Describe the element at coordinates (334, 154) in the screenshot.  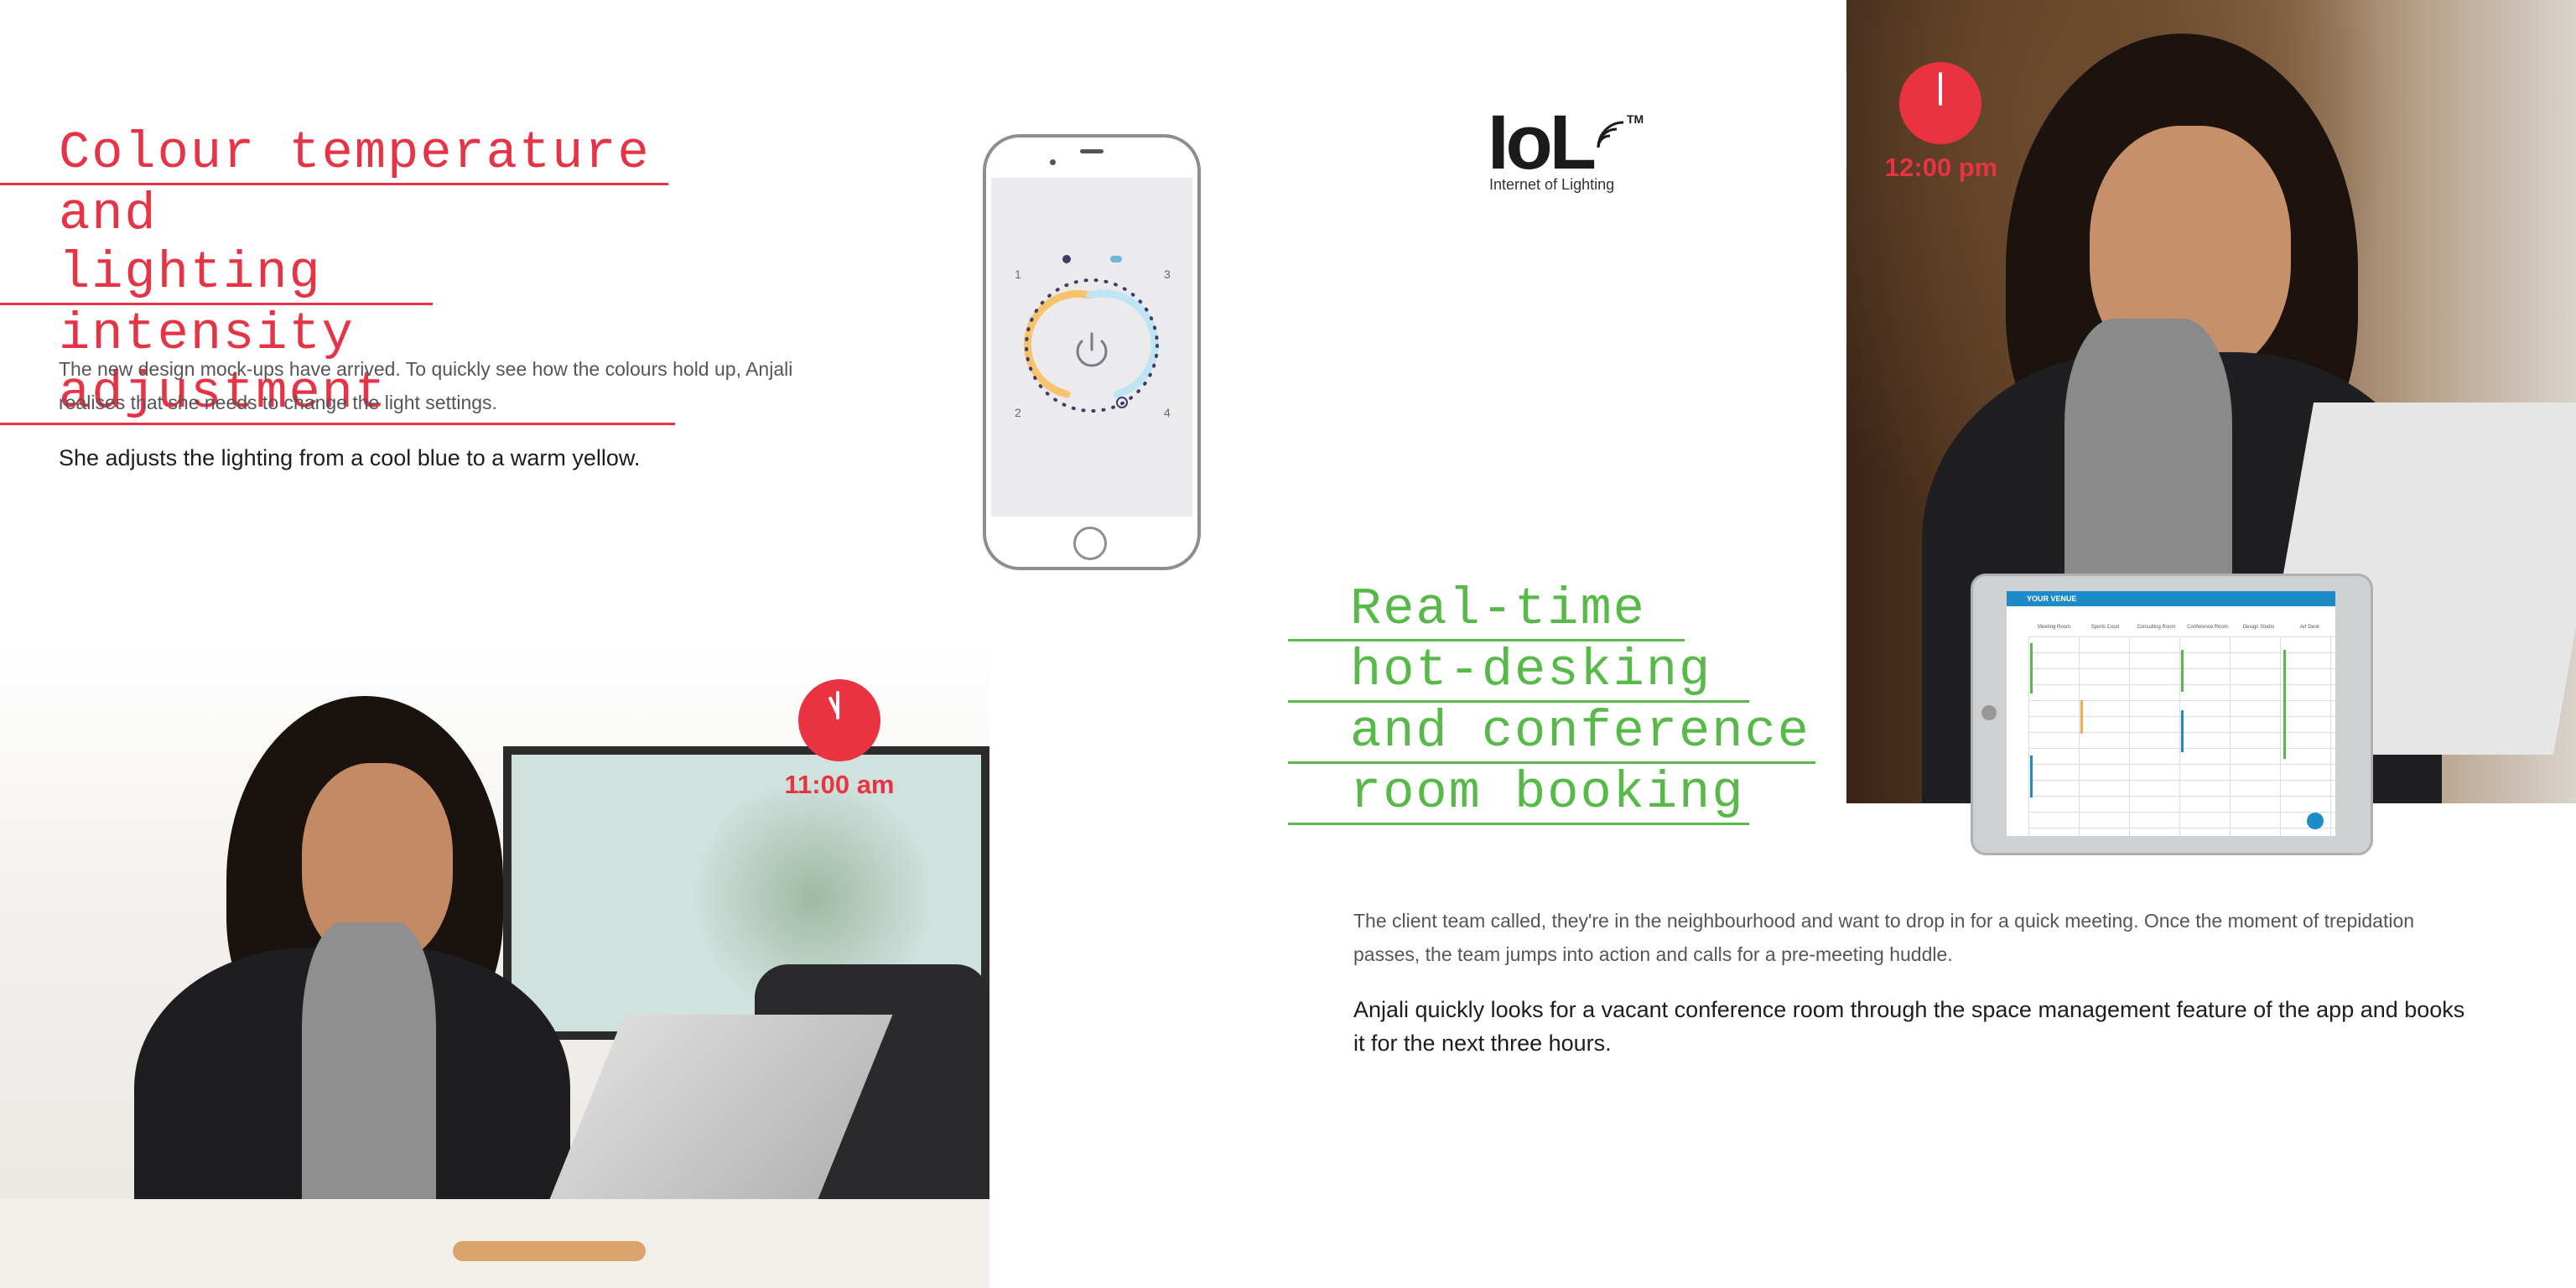
I see `heading-line: Colour temperature` at that location.